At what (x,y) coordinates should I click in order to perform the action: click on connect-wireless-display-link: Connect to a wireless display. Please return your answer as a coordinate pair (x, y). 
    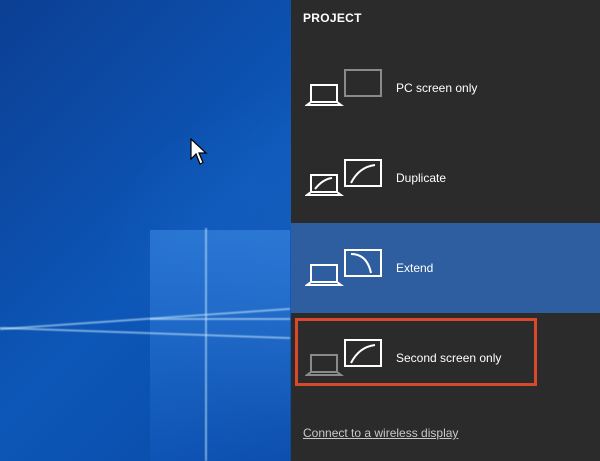
    Looking at the image, I should click on (380, 433).